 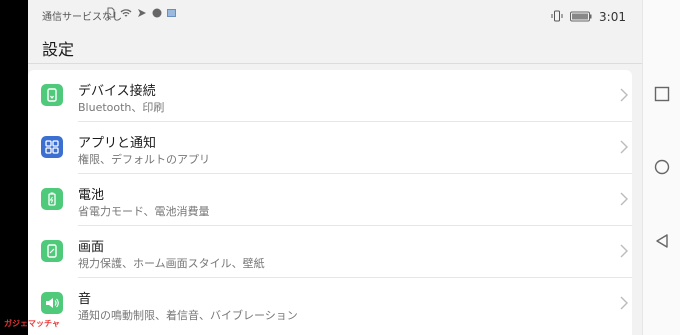 I want to click on home-button, so click(x=662, y=169).